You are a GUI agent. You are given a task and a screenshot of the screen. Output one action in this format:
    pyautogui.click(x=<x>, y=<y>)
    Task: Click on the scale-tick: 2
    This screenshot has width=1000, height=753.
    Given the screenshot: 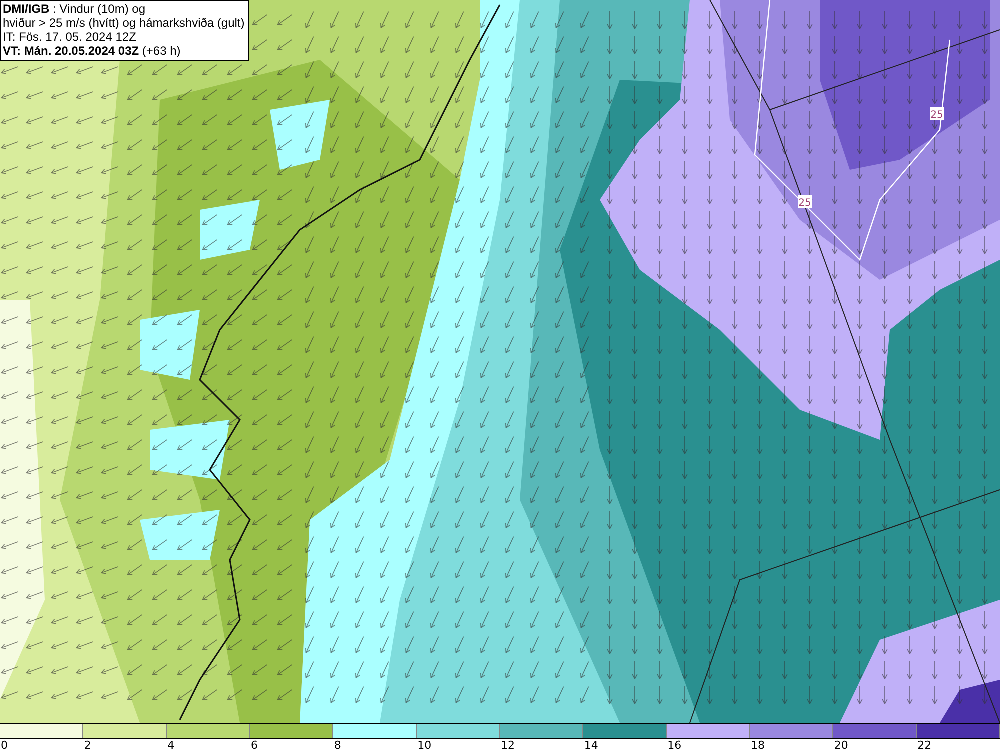 What is the action you would take?
    pyautogui.click(x=88, y=746)
    